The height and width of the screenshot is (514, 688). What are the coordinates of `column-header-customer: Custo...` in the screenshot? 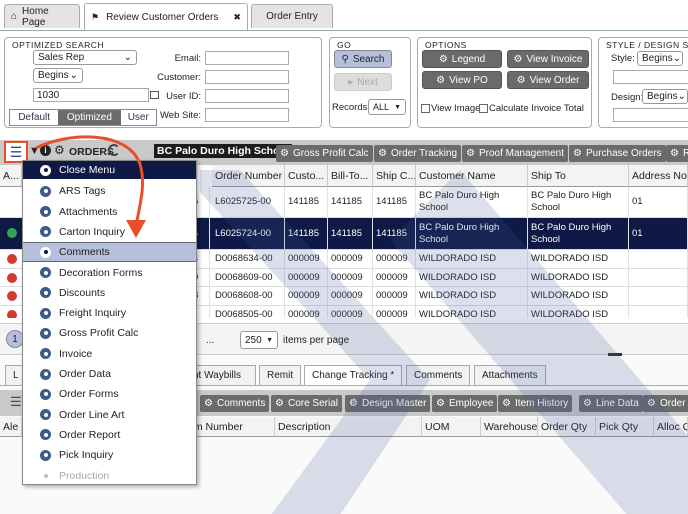 It's located at (306, 176).